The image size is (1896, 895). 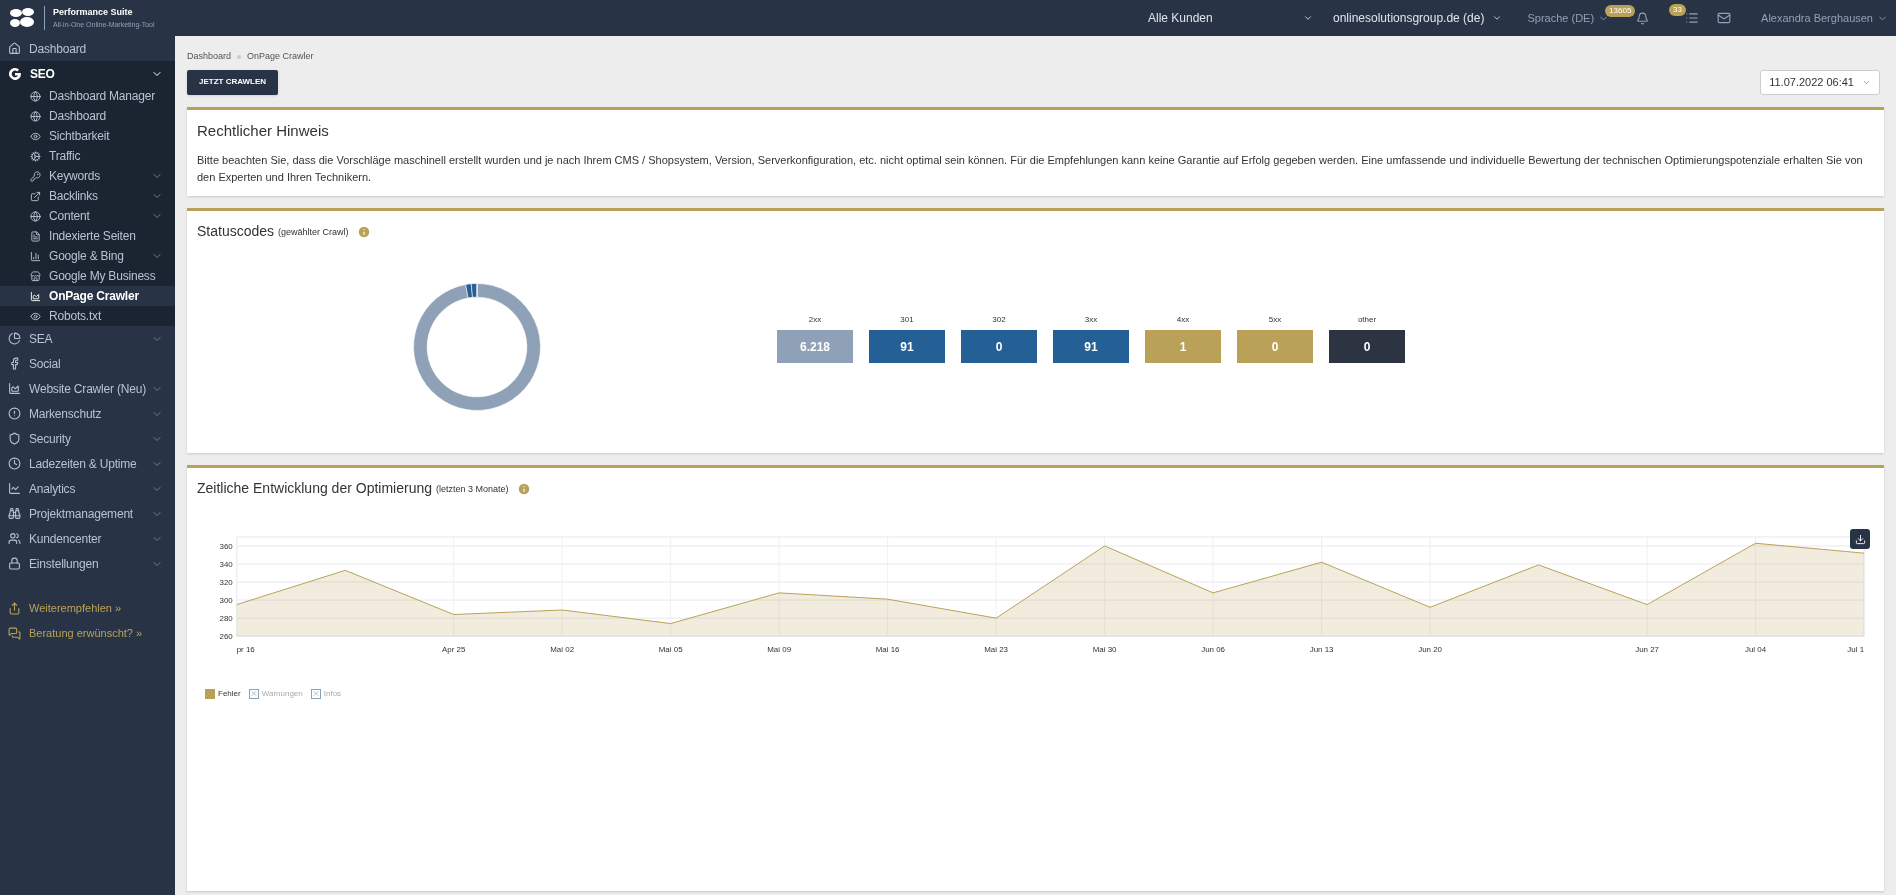 I want to click on sidebar-item: Keywords, so click(x=87, y=176).